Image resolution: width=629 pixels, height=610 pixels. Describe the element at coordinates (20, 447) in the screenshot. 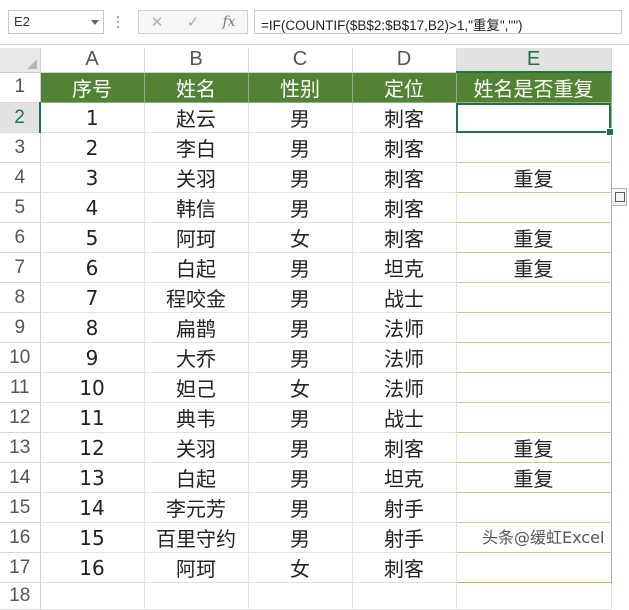

I see `row-header: 13` at that location.